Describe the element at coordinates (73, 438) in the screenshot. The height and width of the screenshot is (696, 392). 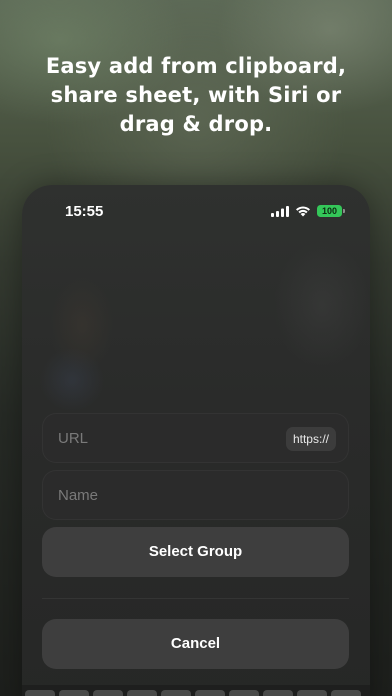
I see `url-placeholder: URL` at that location.